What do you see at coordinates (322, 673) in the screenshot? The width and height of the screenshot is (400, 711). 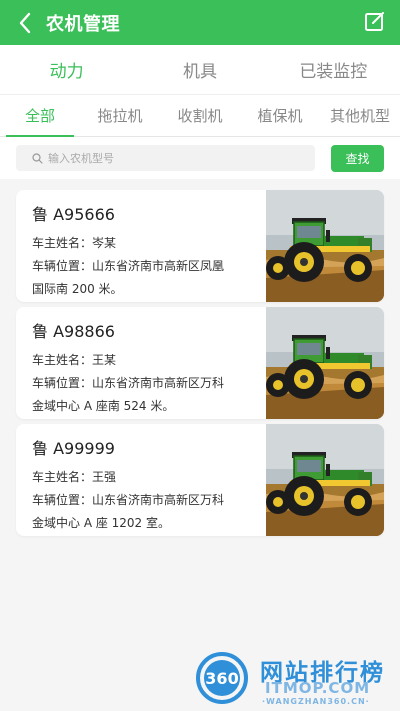 I see `watermark-title: 网站排行榜` at bounding box center [322, 673].